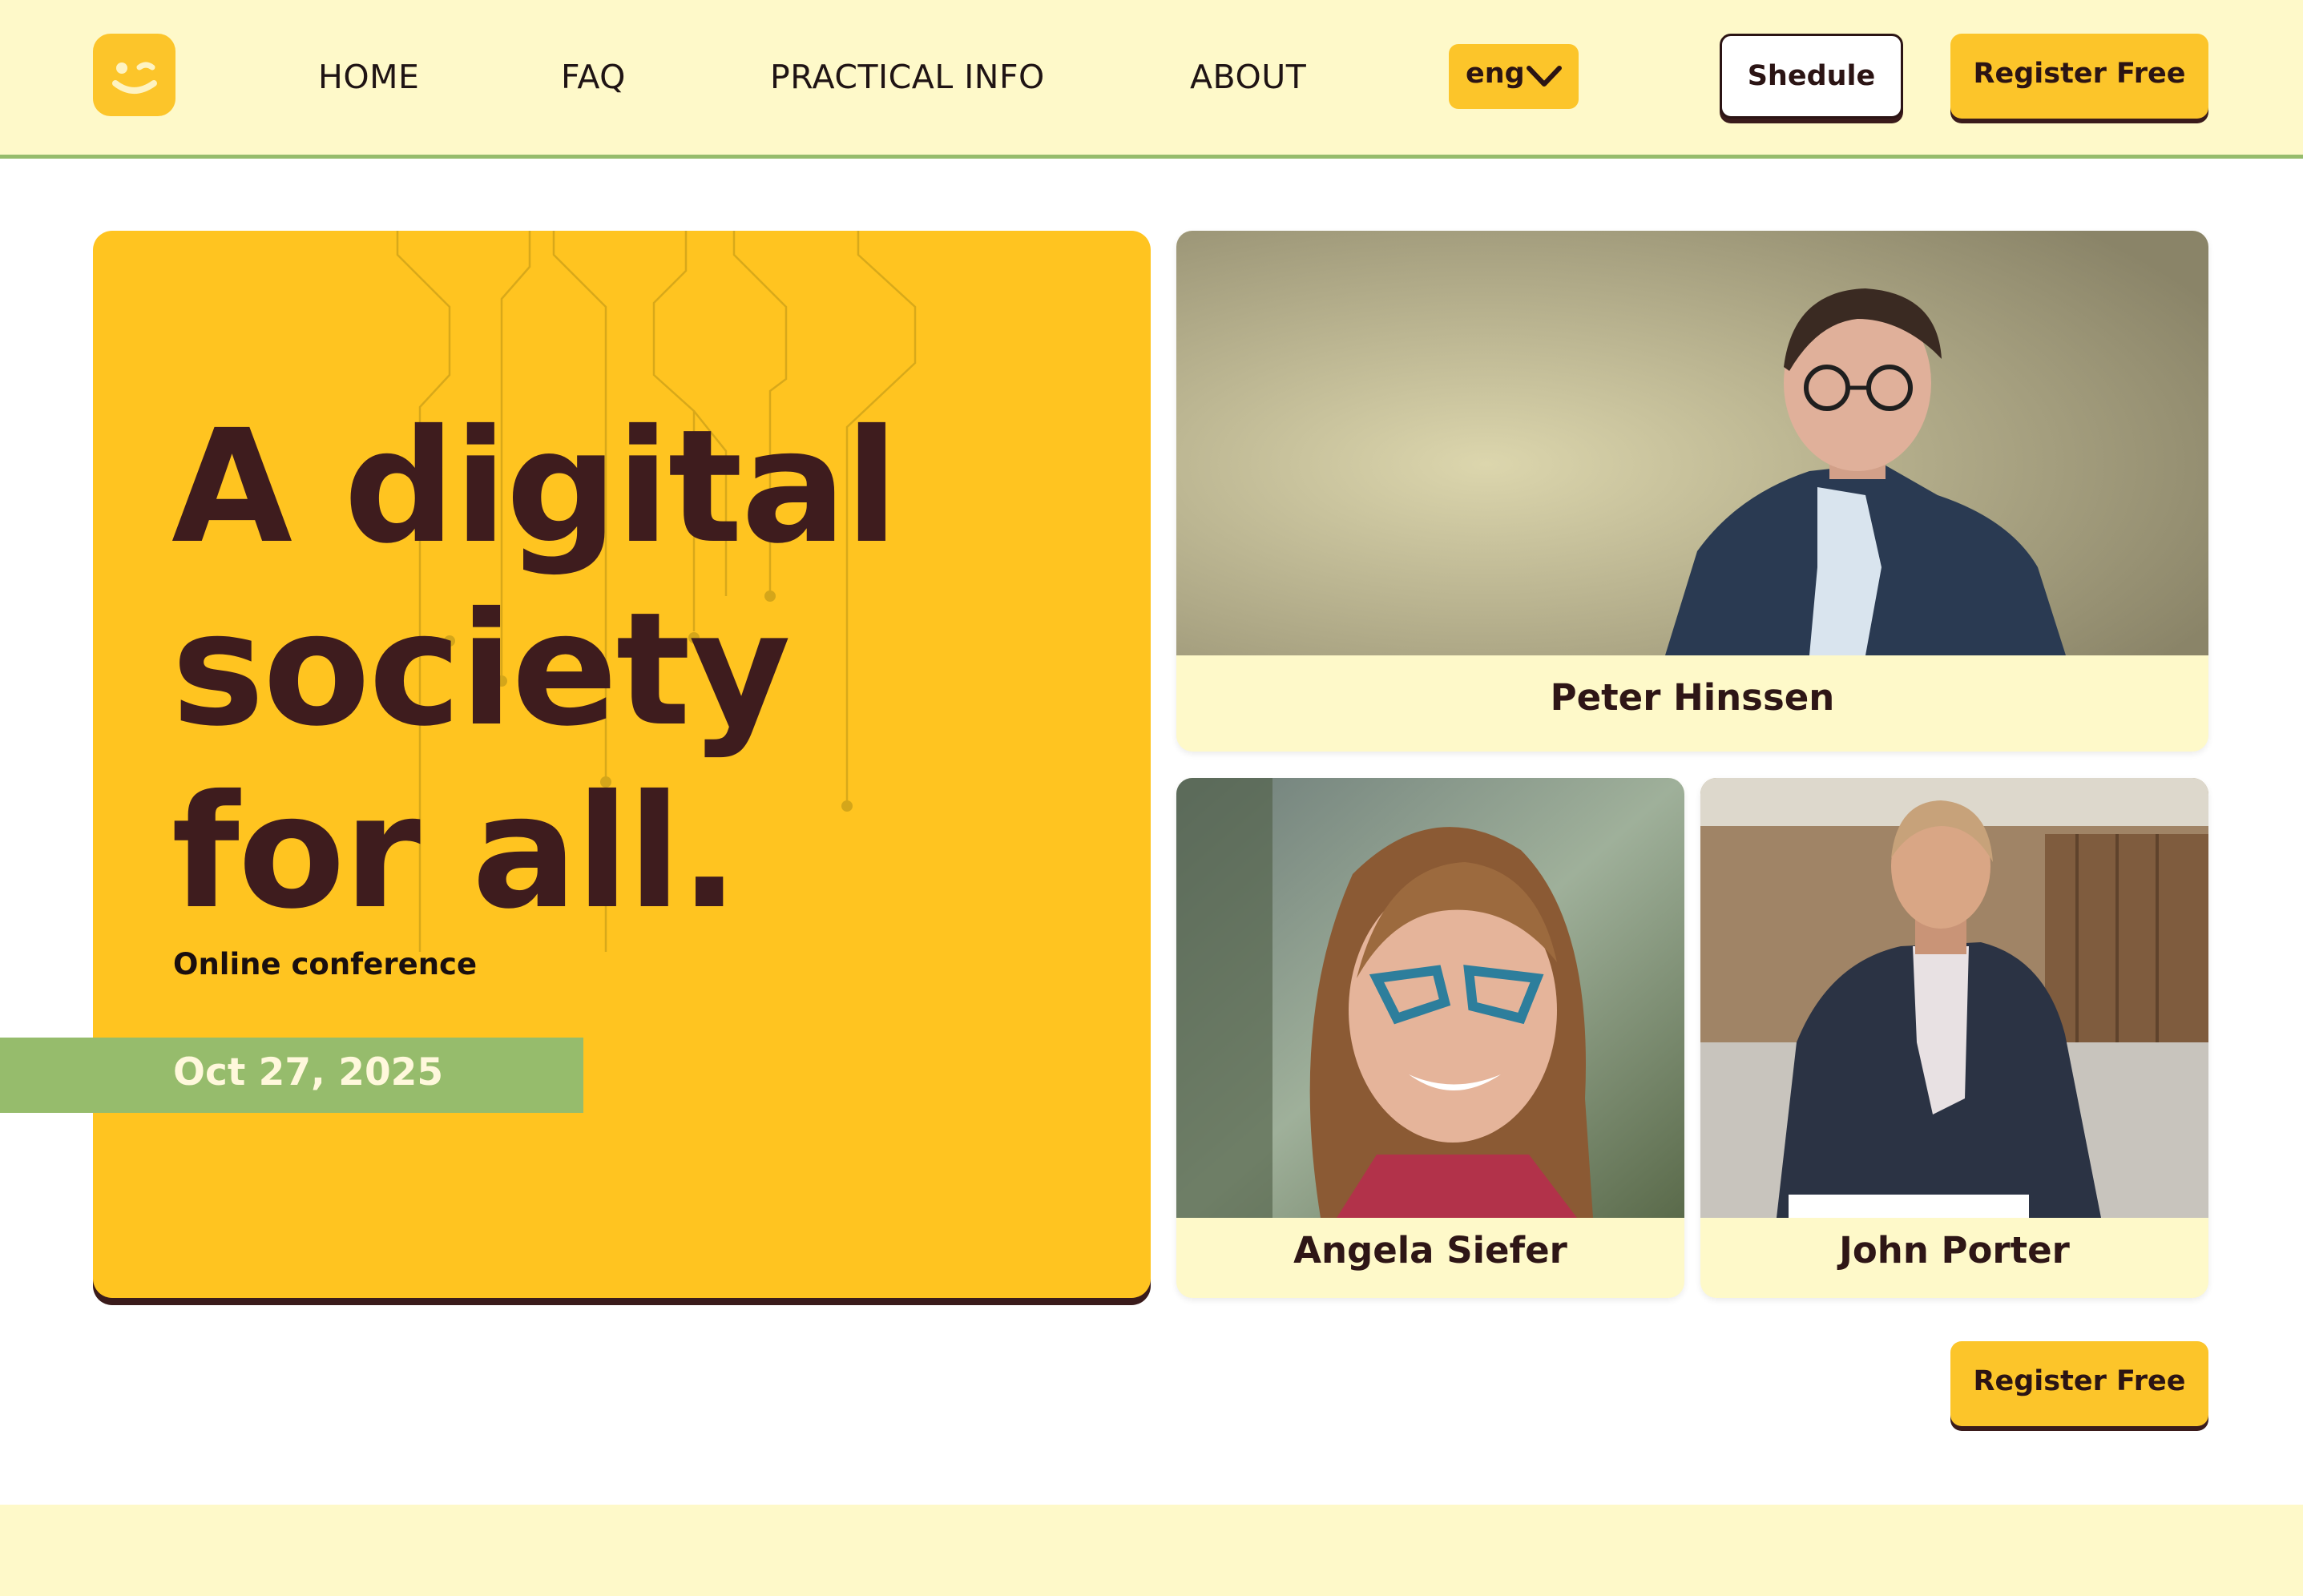 Image resolution: width=2303 pixels, height=1596 pixels. I want to click on register-free-button-header: Register Free, so click(2079, 76).